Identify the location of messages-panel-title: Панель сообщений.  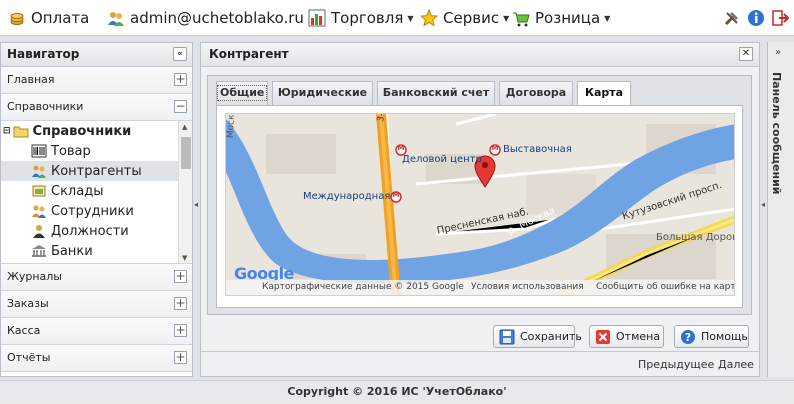
(776, 133).